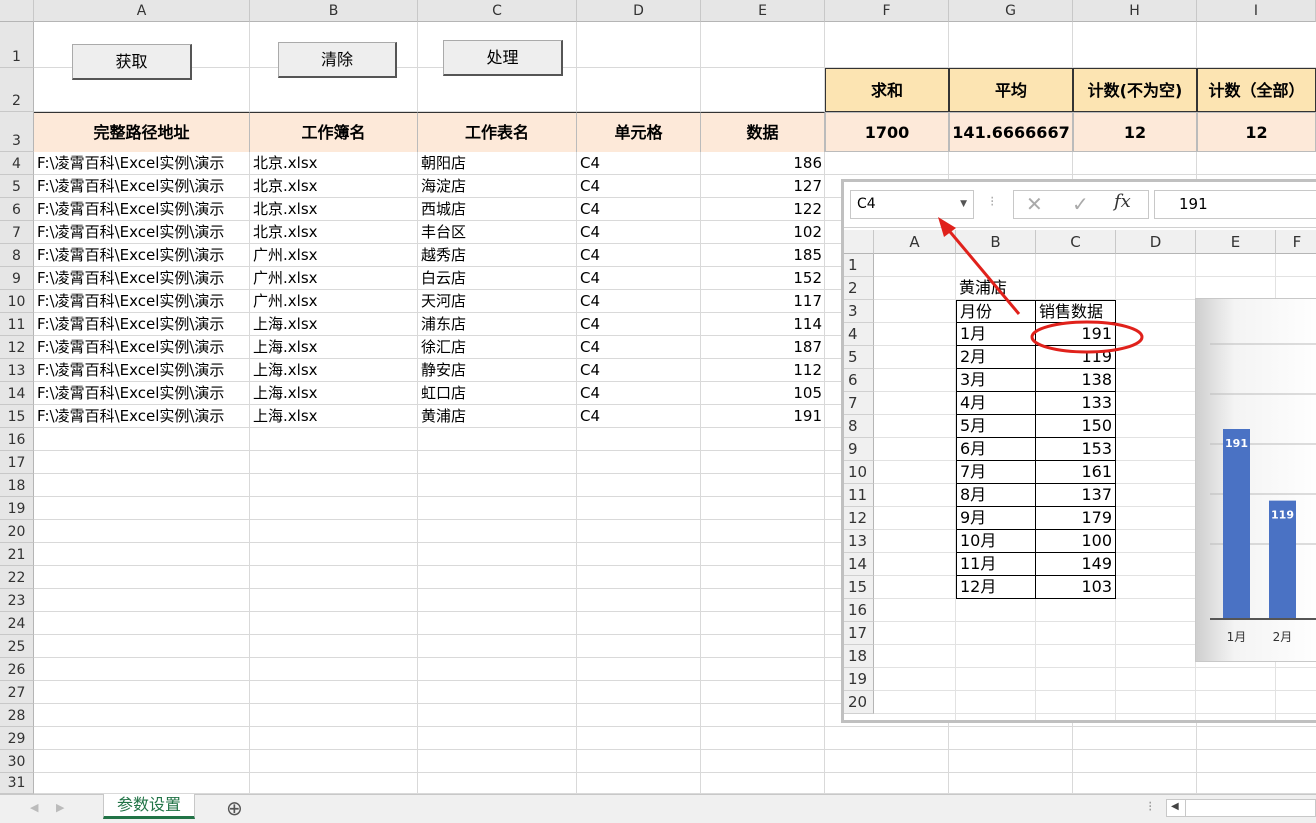 The width and height of the screenshot is (1316, 823). I want to click on row-header-28: 28, so click(17, 715).